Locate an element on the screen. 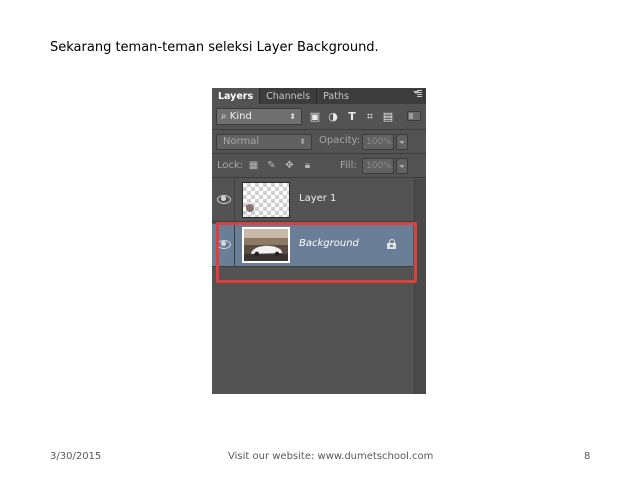 Image resolution: width=638 pixels, height=479 pixels. layer-row-layer-1: Layer 1 is located at coordinates (312, 200).